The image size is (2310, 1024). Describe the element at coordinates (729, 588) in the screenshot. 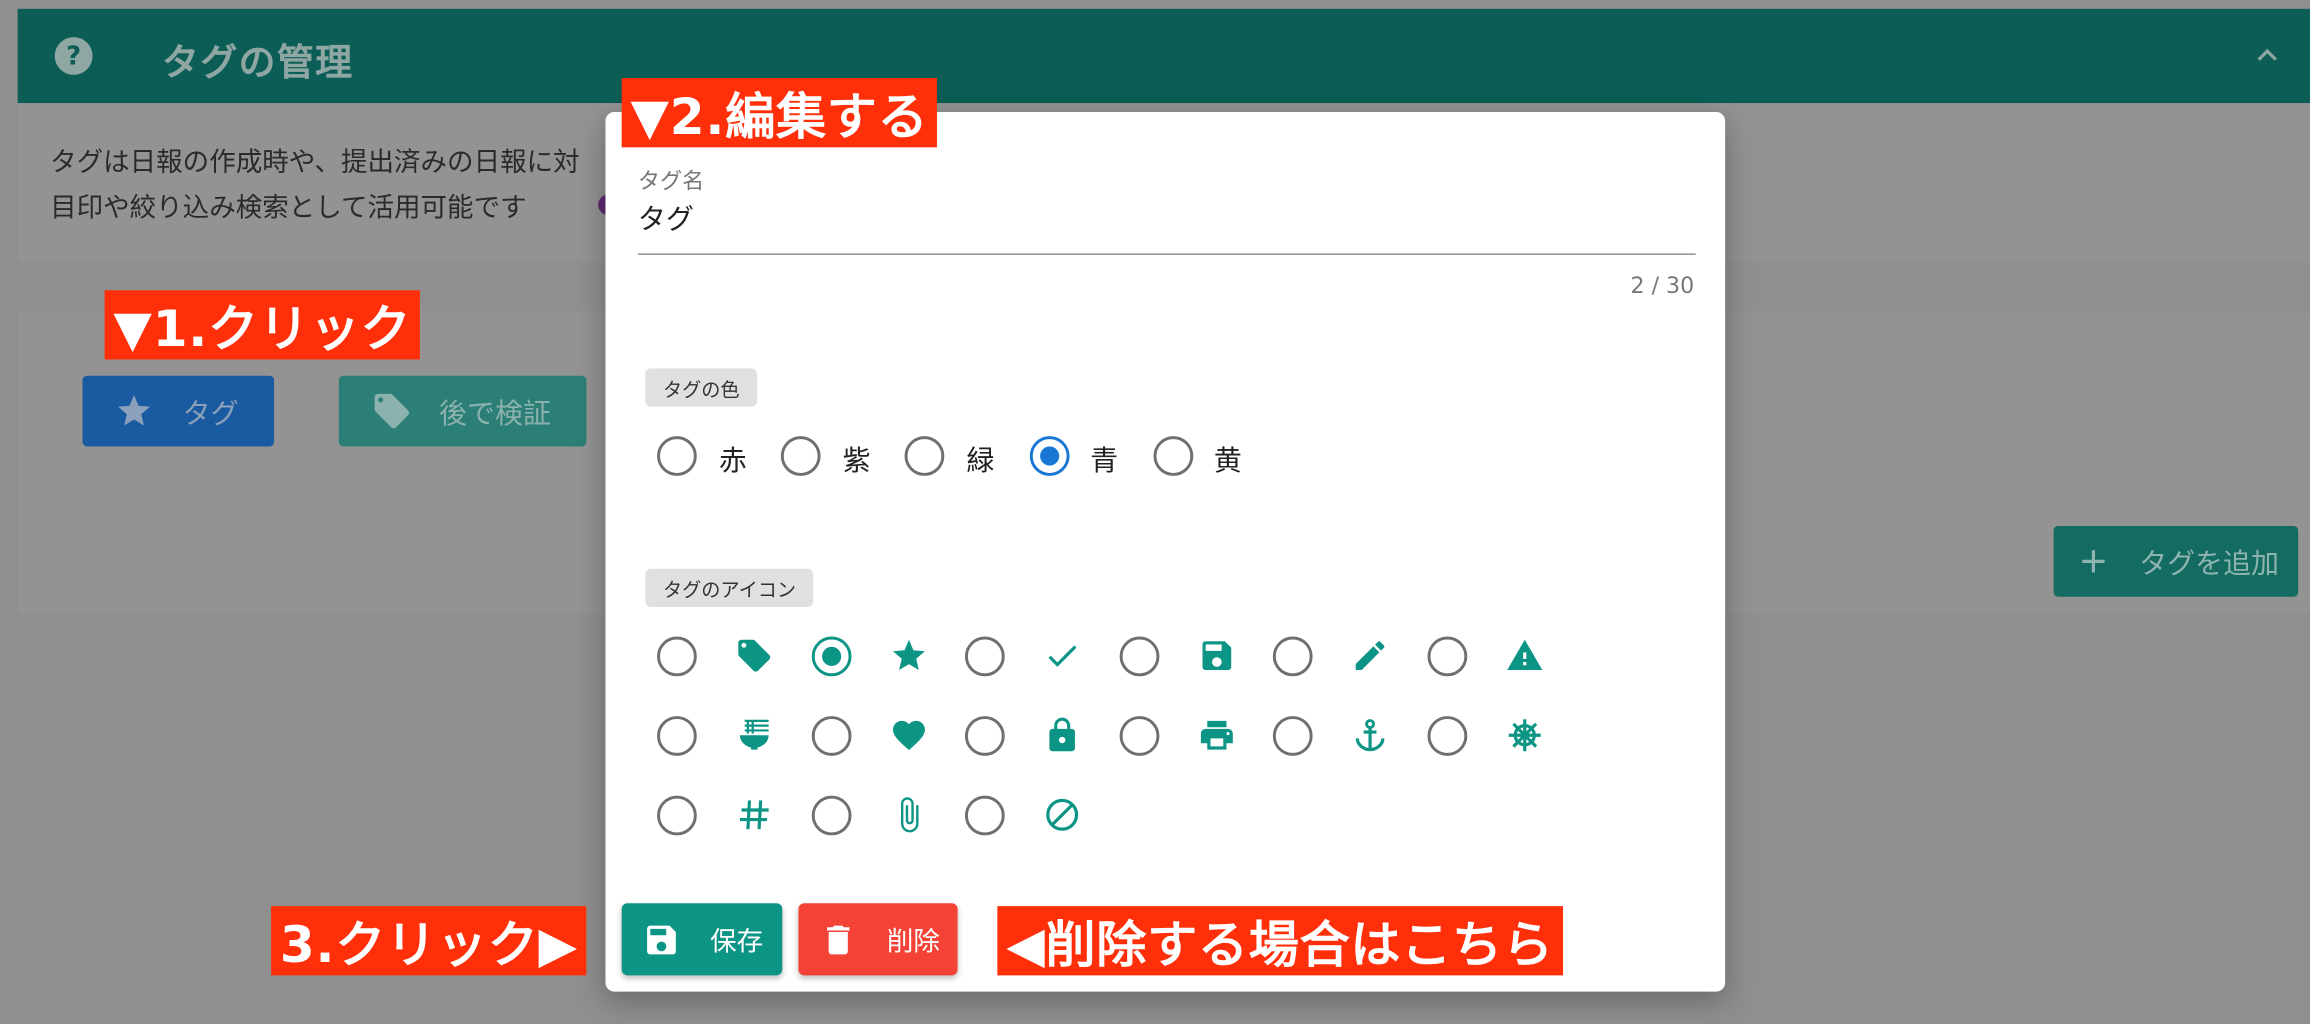

I see `icon-section-label: タグのアイコン` at that location.